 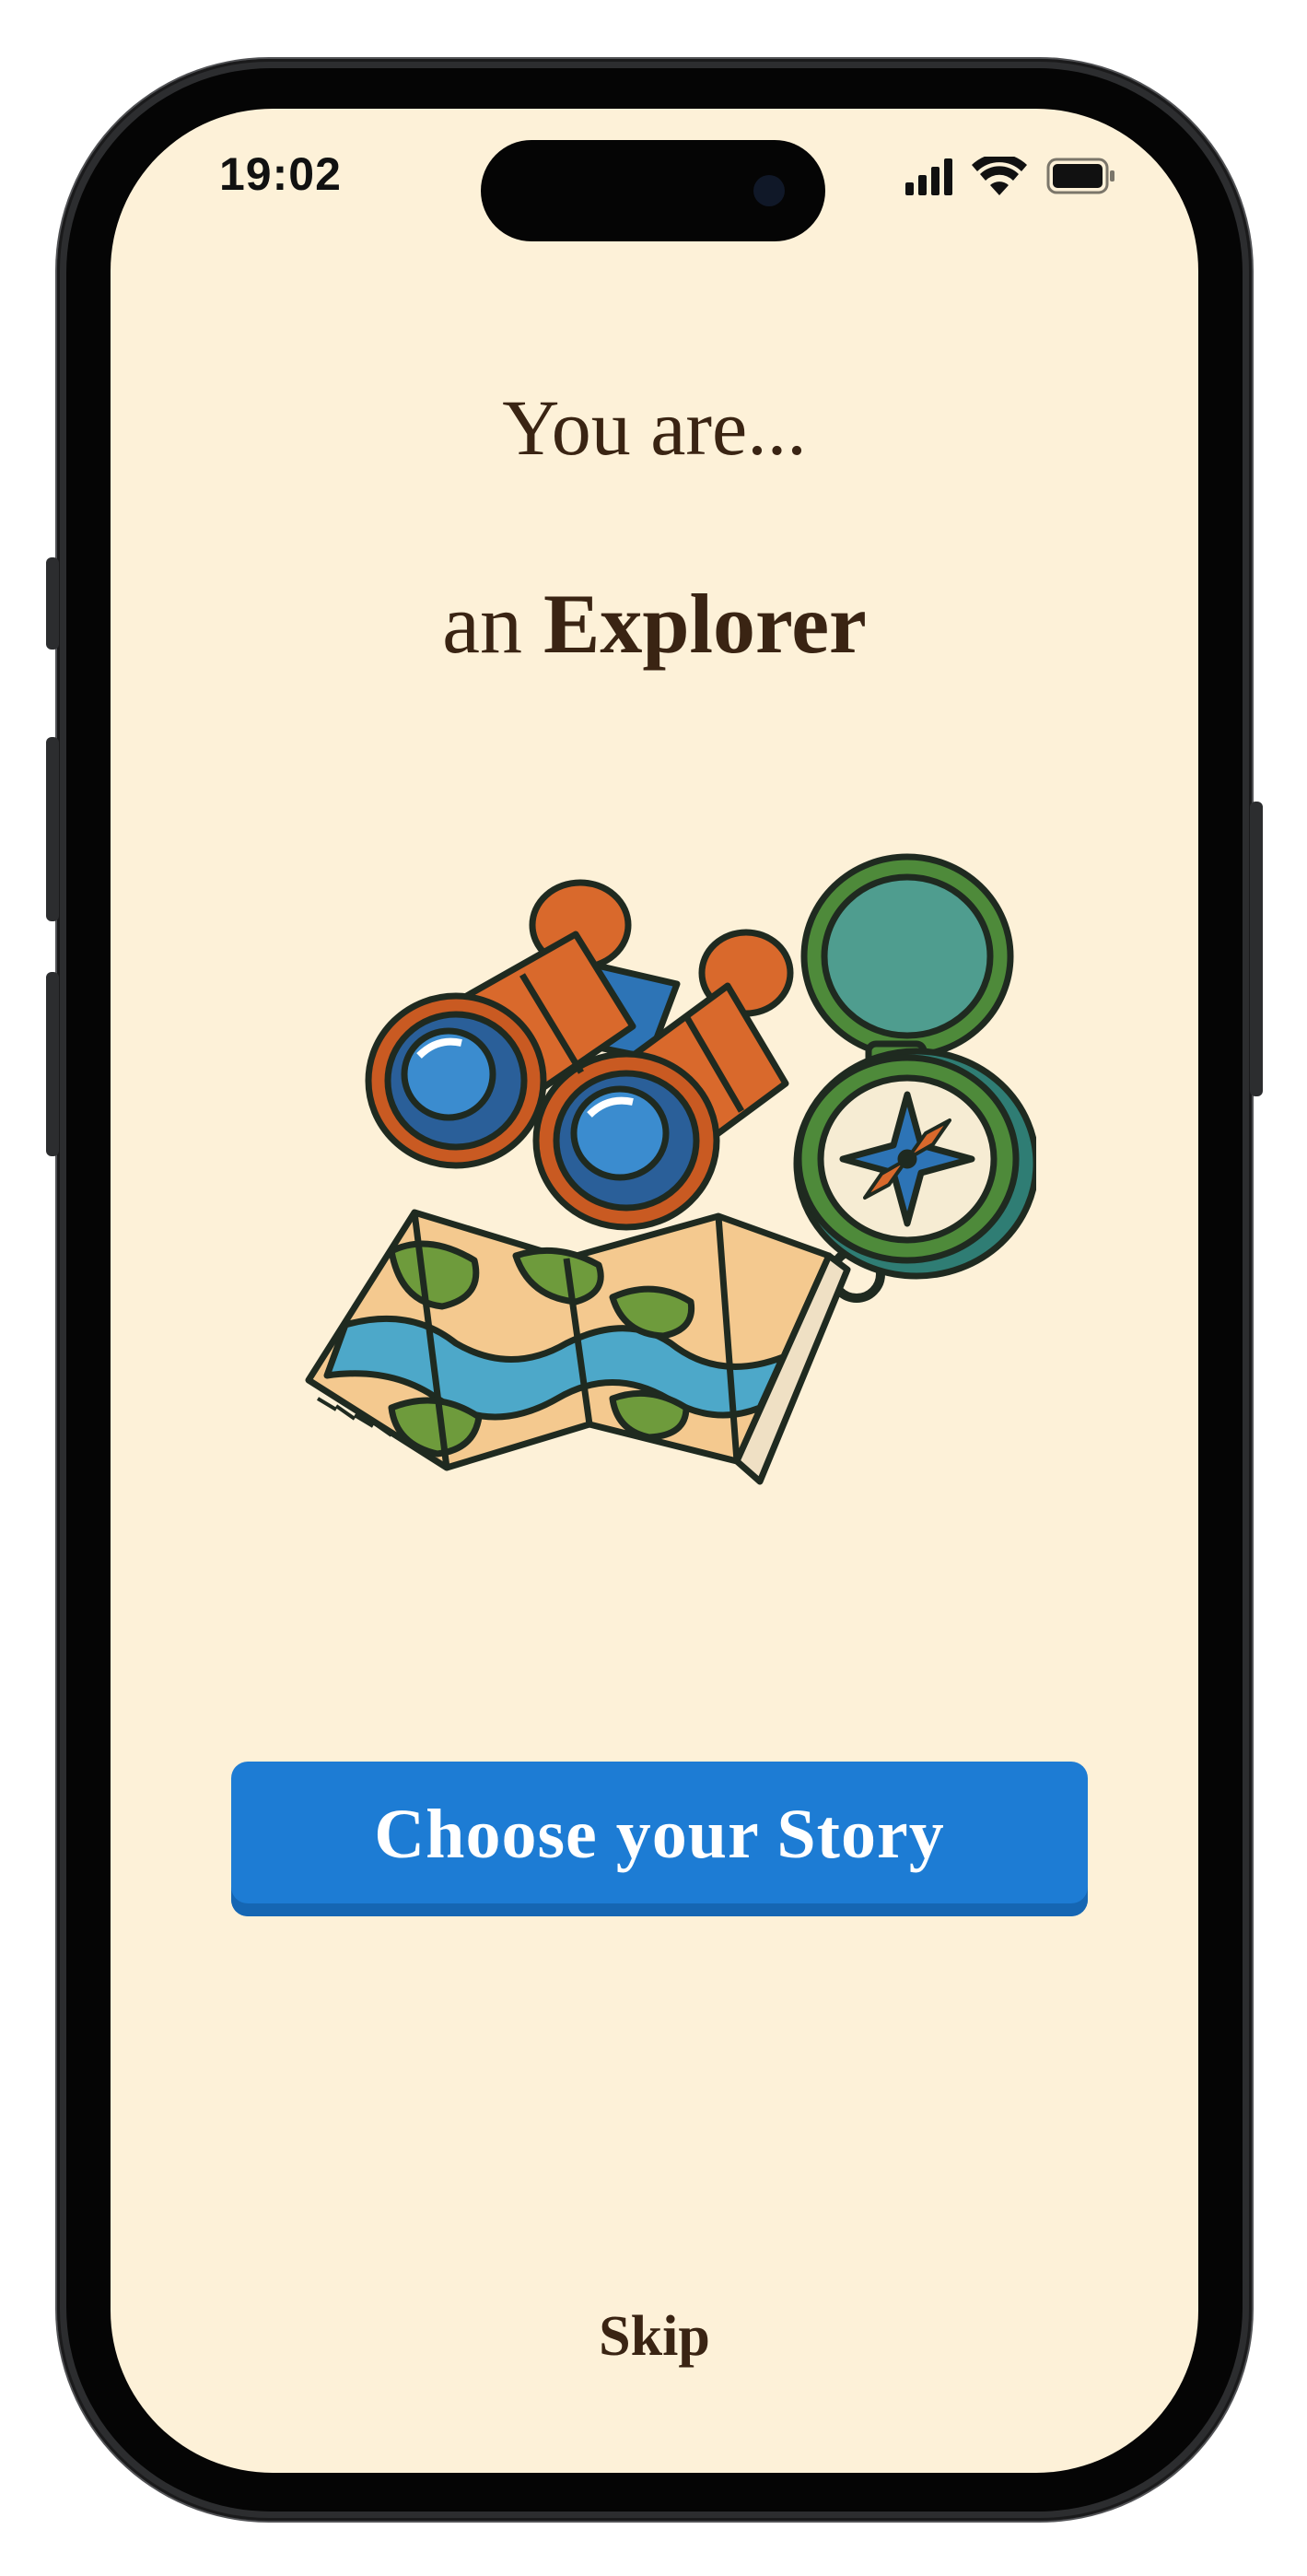 I want to click on role-prefix: an, so click(x=482, y=624).